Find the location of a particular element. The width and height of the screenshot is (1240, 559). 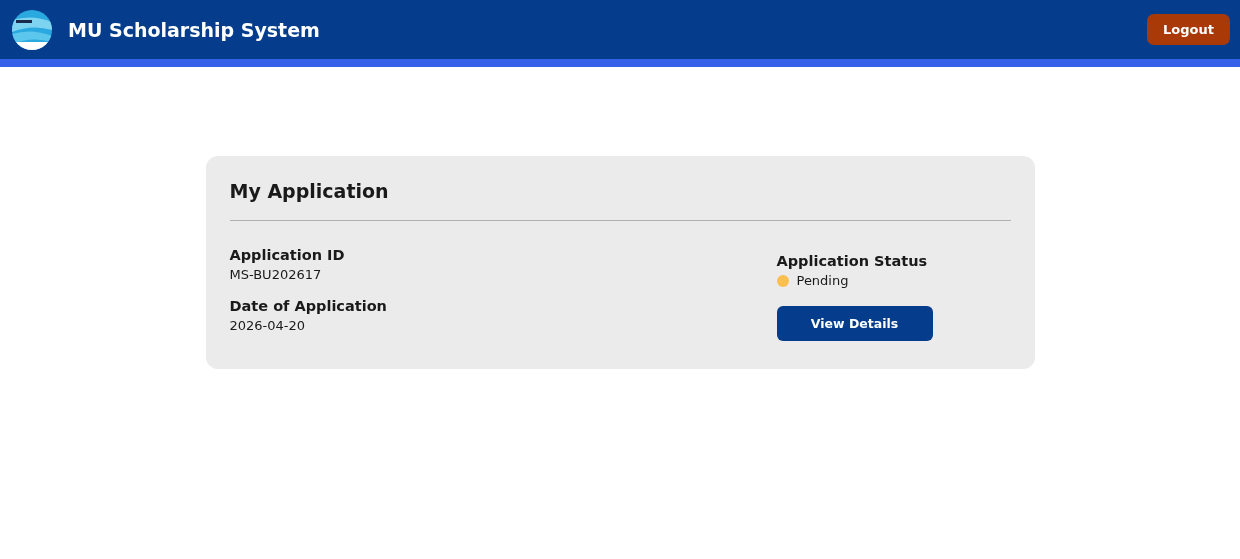

status-label: Application Status is located at coordinates (852, 261).